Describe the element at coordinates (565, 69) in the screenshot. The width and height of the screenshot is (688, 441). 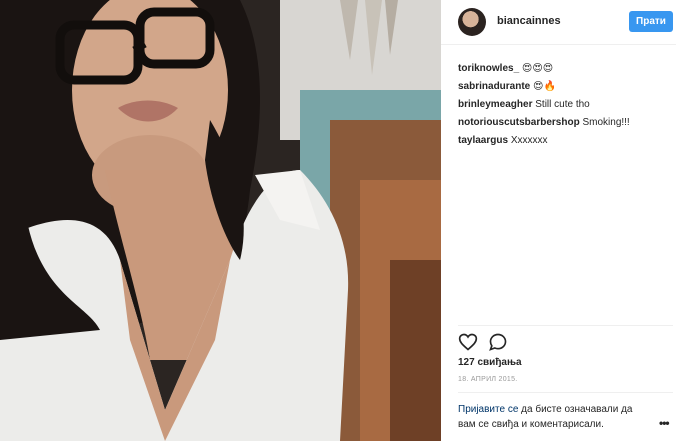
I see `comment-item: toriknowles_ 😍😍😍` at that location.